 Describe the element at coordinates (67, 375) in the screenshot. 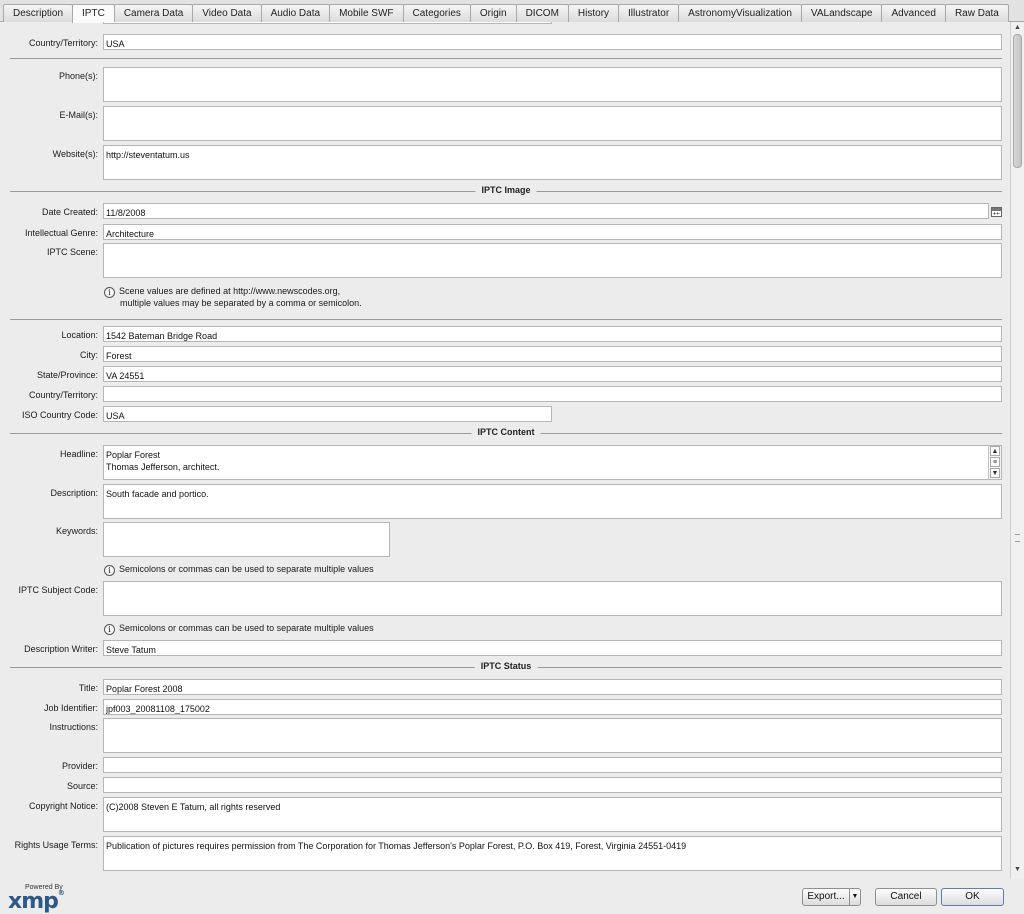

I see `state-label: State/Province:` at that location.